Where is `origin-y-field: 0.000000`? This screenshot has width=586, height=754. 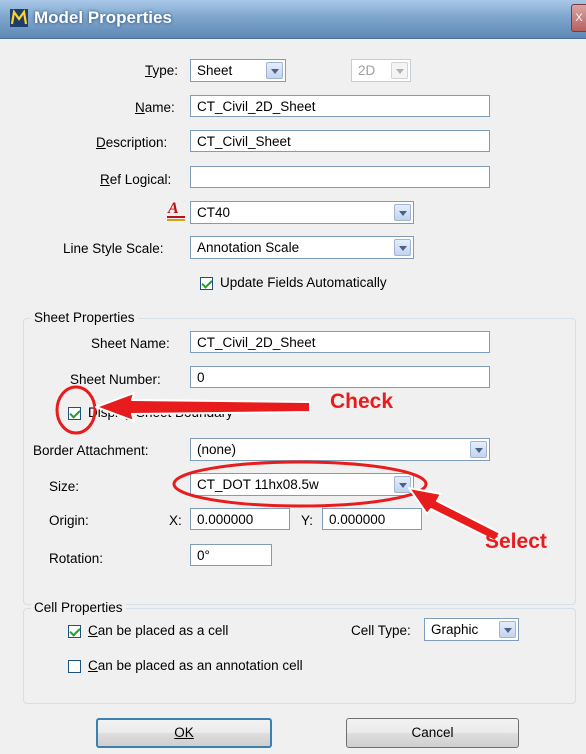
origin-y-field: 0.000000 is located at coordinates (372, 519).